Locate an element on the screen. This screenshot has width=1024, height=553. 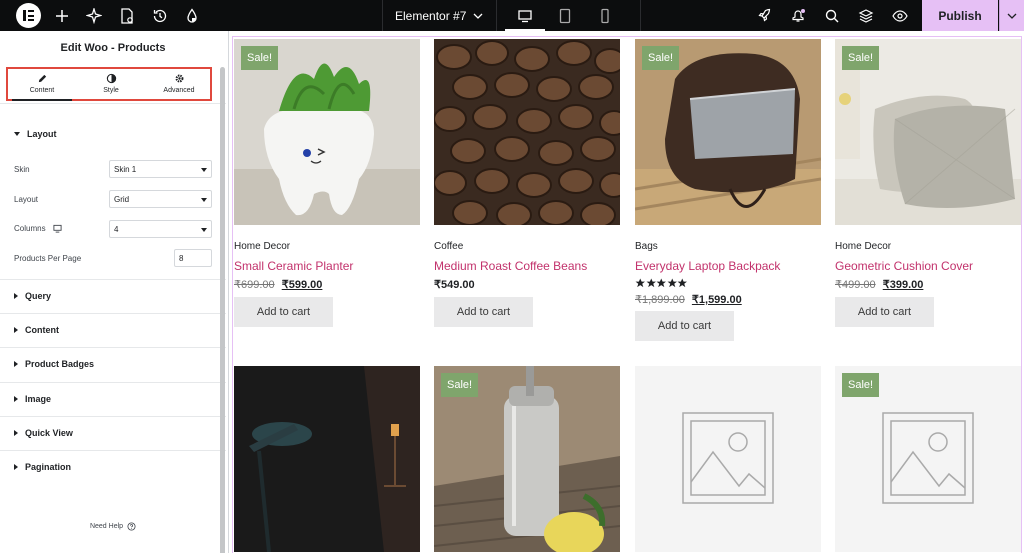
columns-label: Columns is located at coordinates (38, 228).